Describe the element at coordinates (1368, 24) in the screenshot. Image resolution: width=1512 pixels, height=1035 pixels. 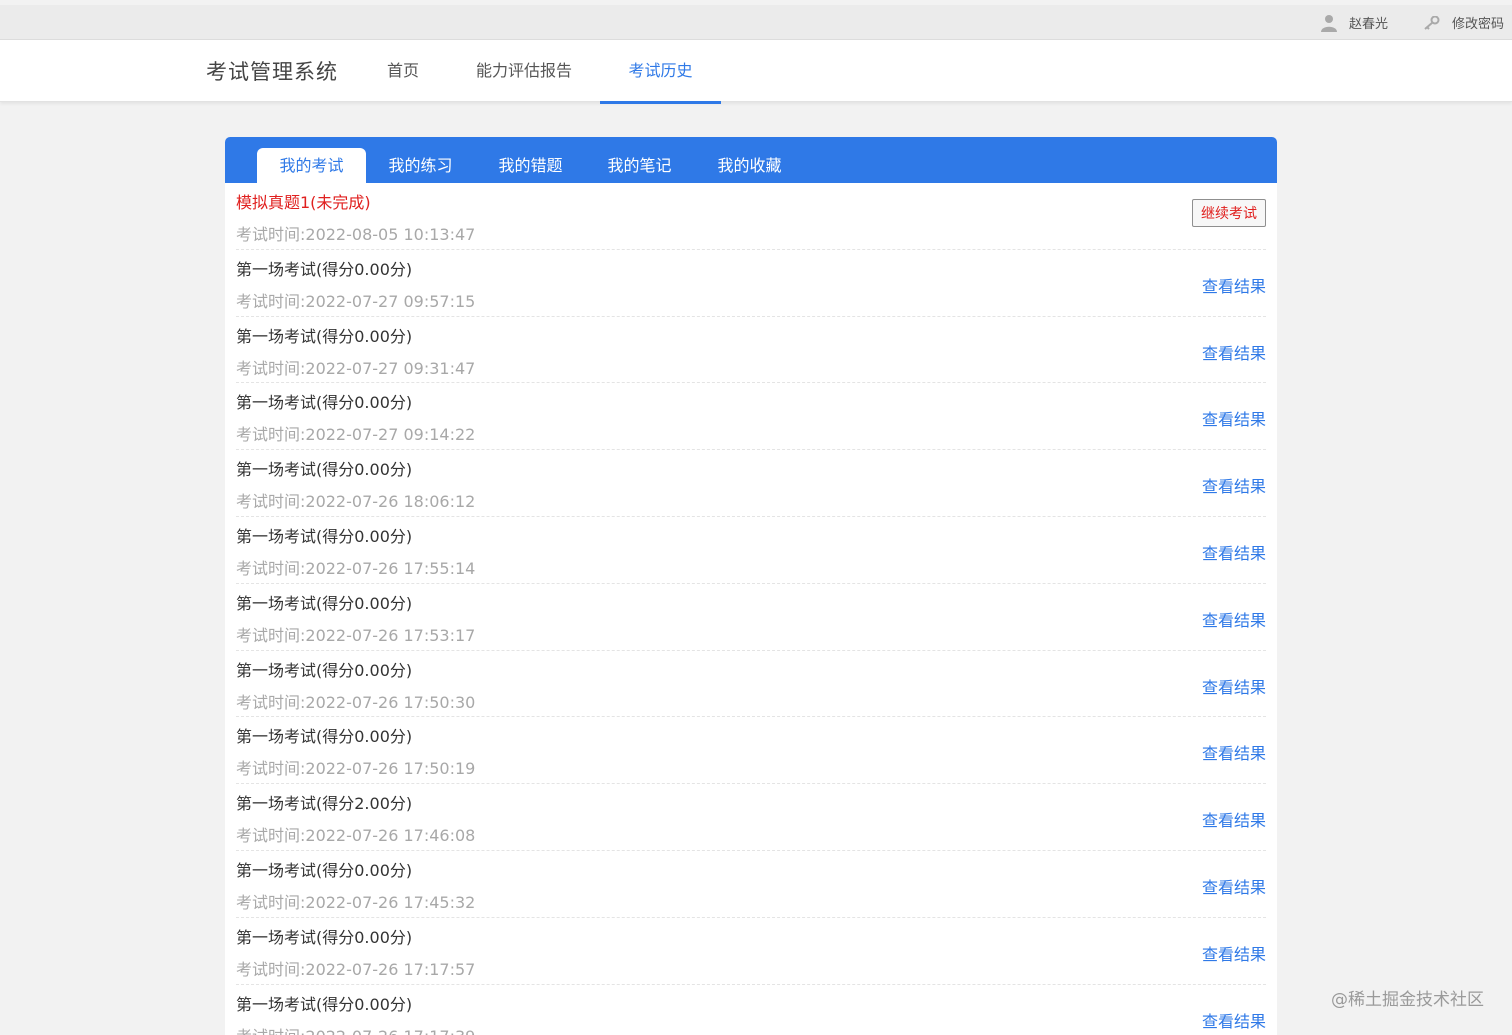
I see `username: 赵春光` at that location.